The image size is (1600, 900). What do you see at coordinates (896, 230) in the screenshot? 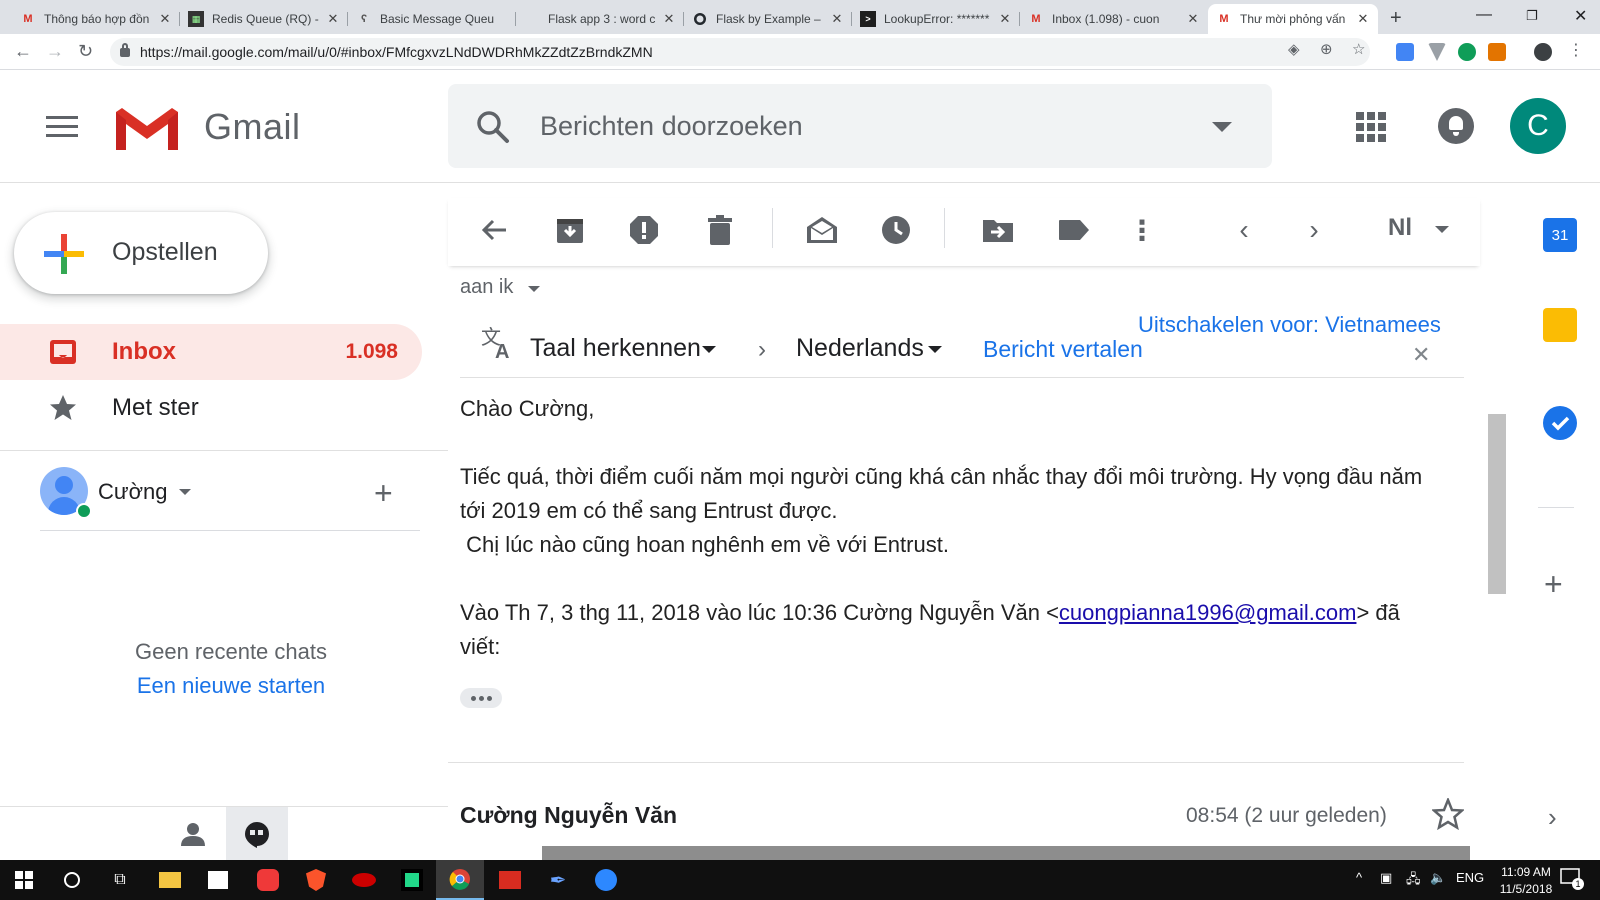
I see `snooze-button` at bounding box center [896, 230].